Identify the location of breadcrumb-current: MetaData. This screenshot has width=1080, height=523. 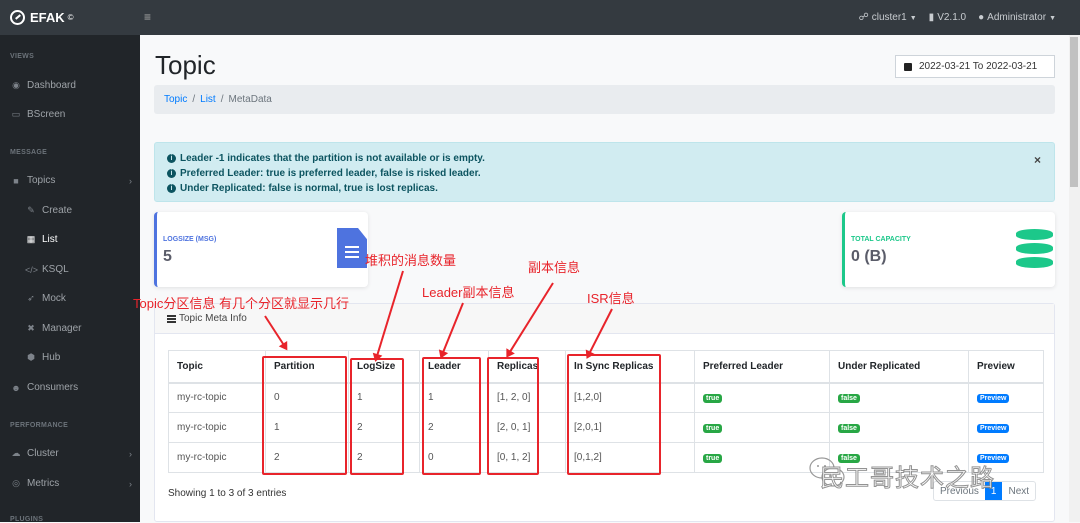
(250, 99).